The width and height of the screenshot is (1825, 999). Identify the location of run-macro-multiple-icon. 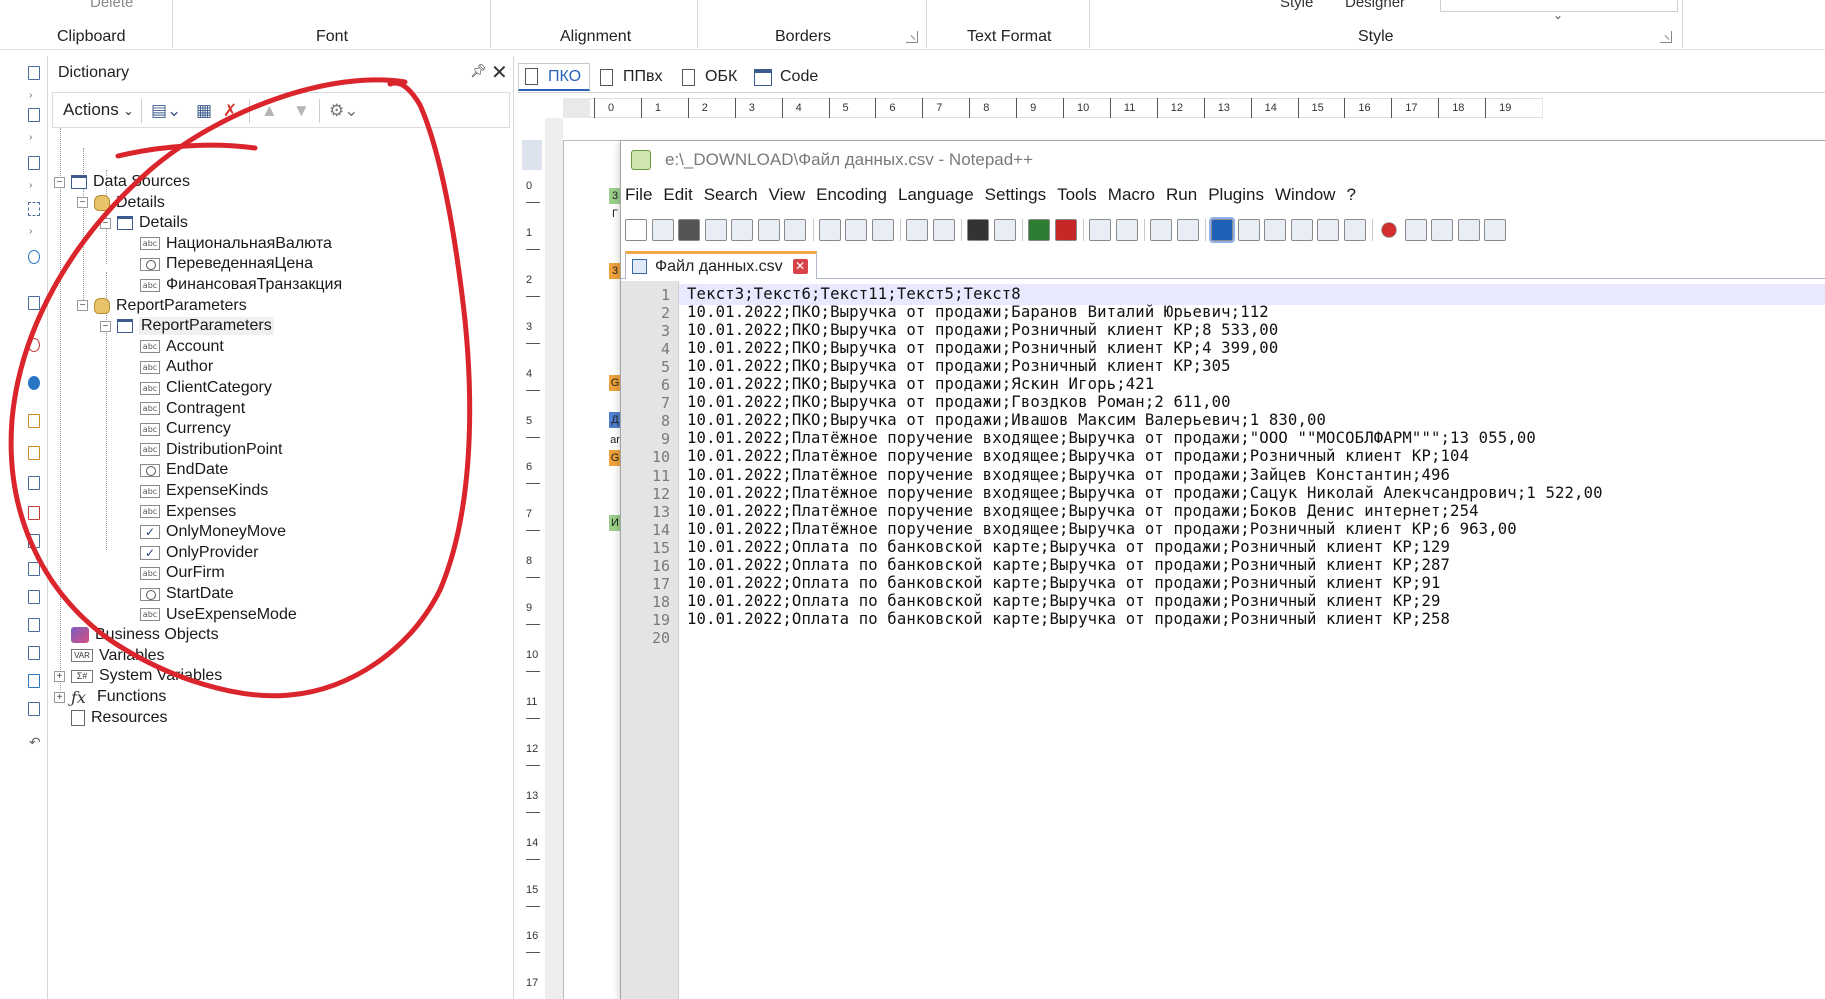
(1468, 230).